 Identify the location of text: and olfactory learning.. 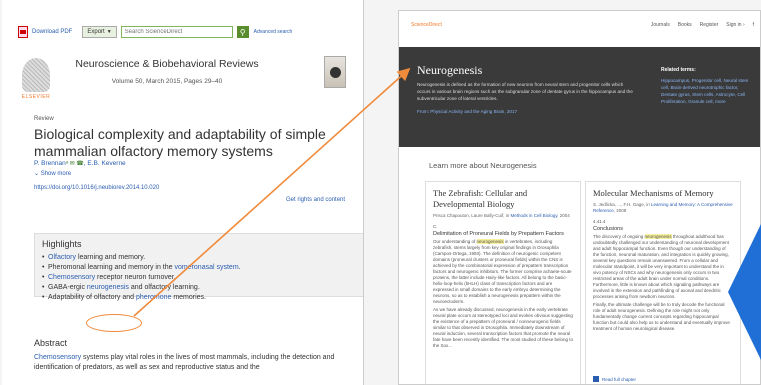
(164, 287).